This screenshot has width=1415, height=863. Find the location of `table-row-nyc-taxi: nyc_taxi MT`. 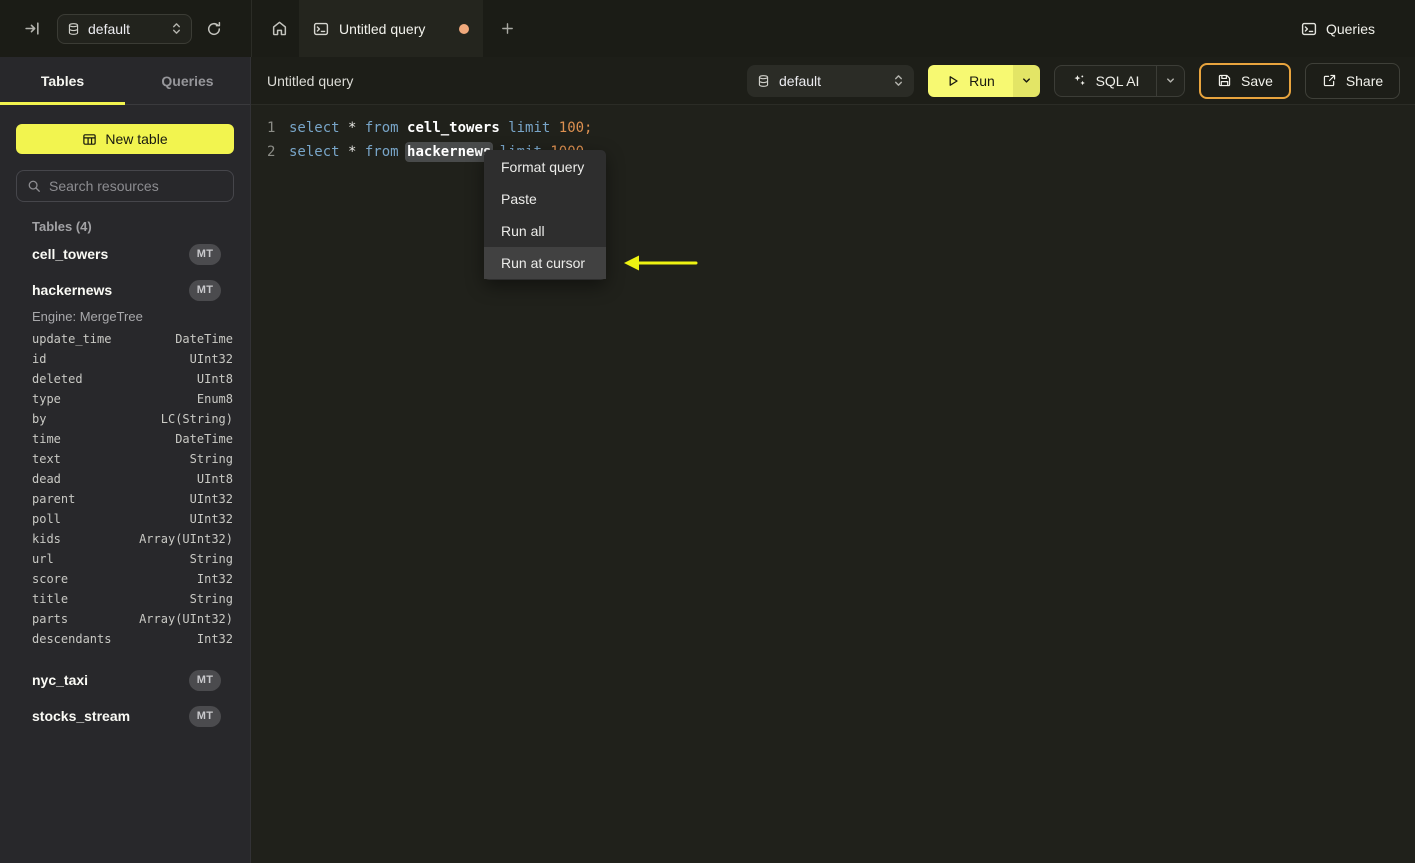

table-row-nyc-taxi: nyc_taxi MT is located at coordinates (125, 680).